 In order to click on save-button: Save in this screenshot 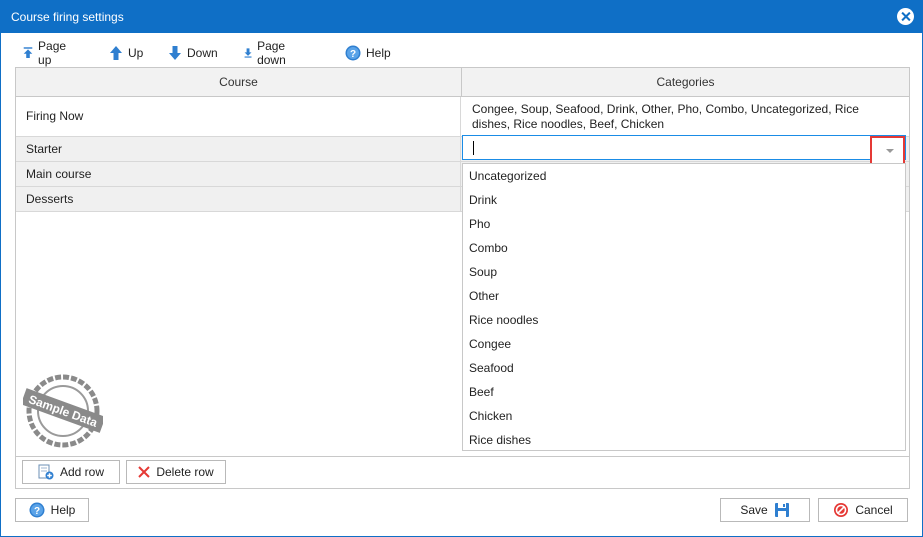, I will do `click(765, 510)`.